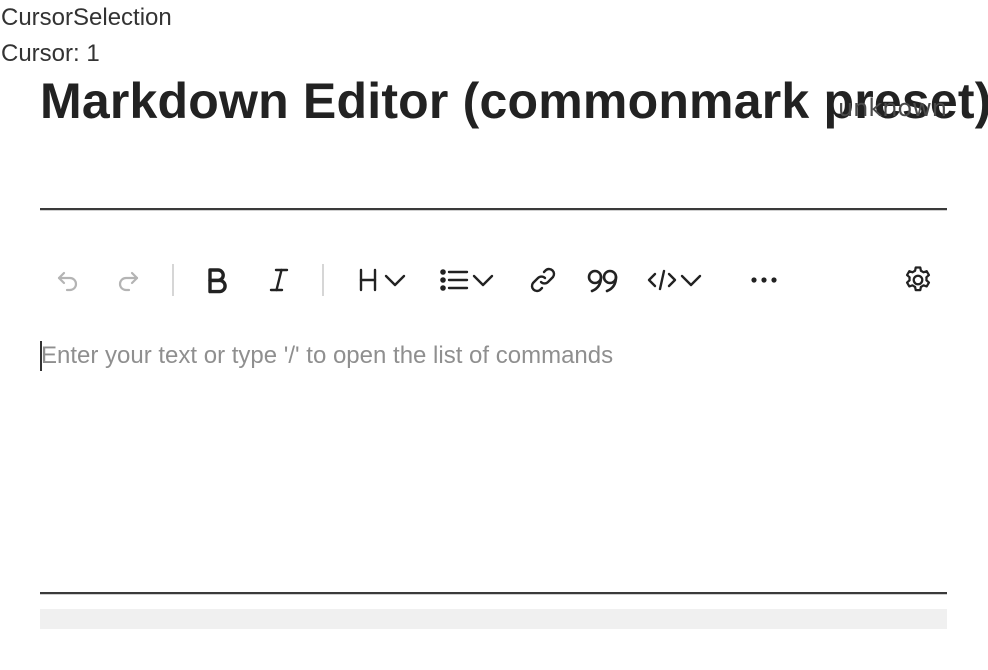 Image resolution: width=988 pixels, height=670 pixels. I want to click on quote-icon, so click(602, 281).